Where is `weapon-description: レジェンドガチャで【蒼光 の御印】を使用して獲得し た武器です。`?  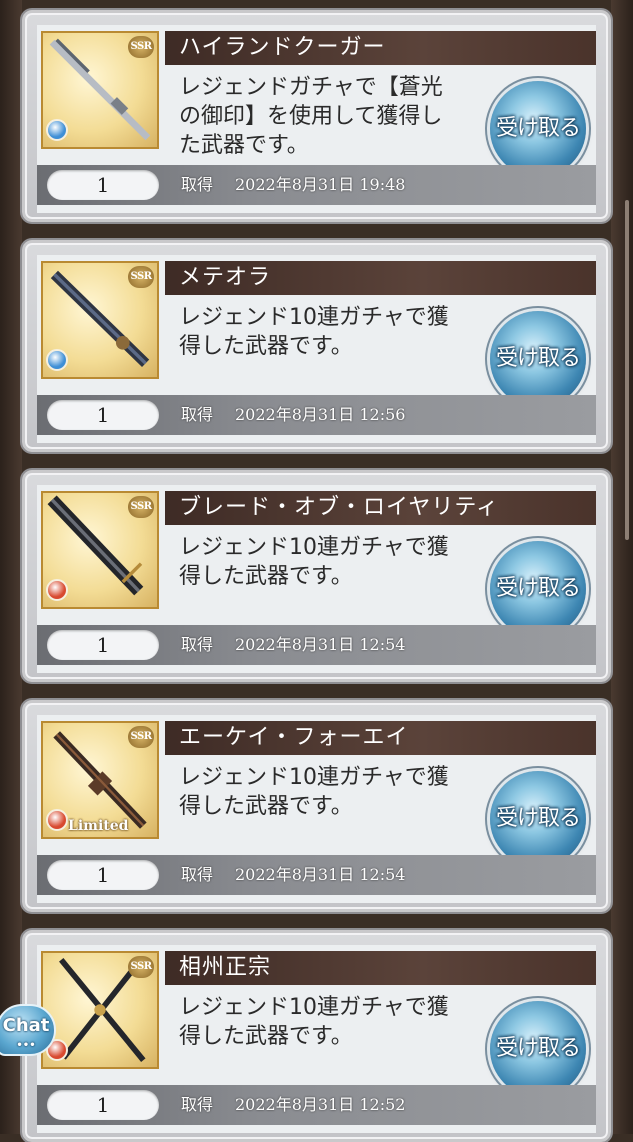 weapon-description: レジェンドガチャで【蒼光 の御印】を使用して獲得し た武器です。 is located at coordinates (329, 116).